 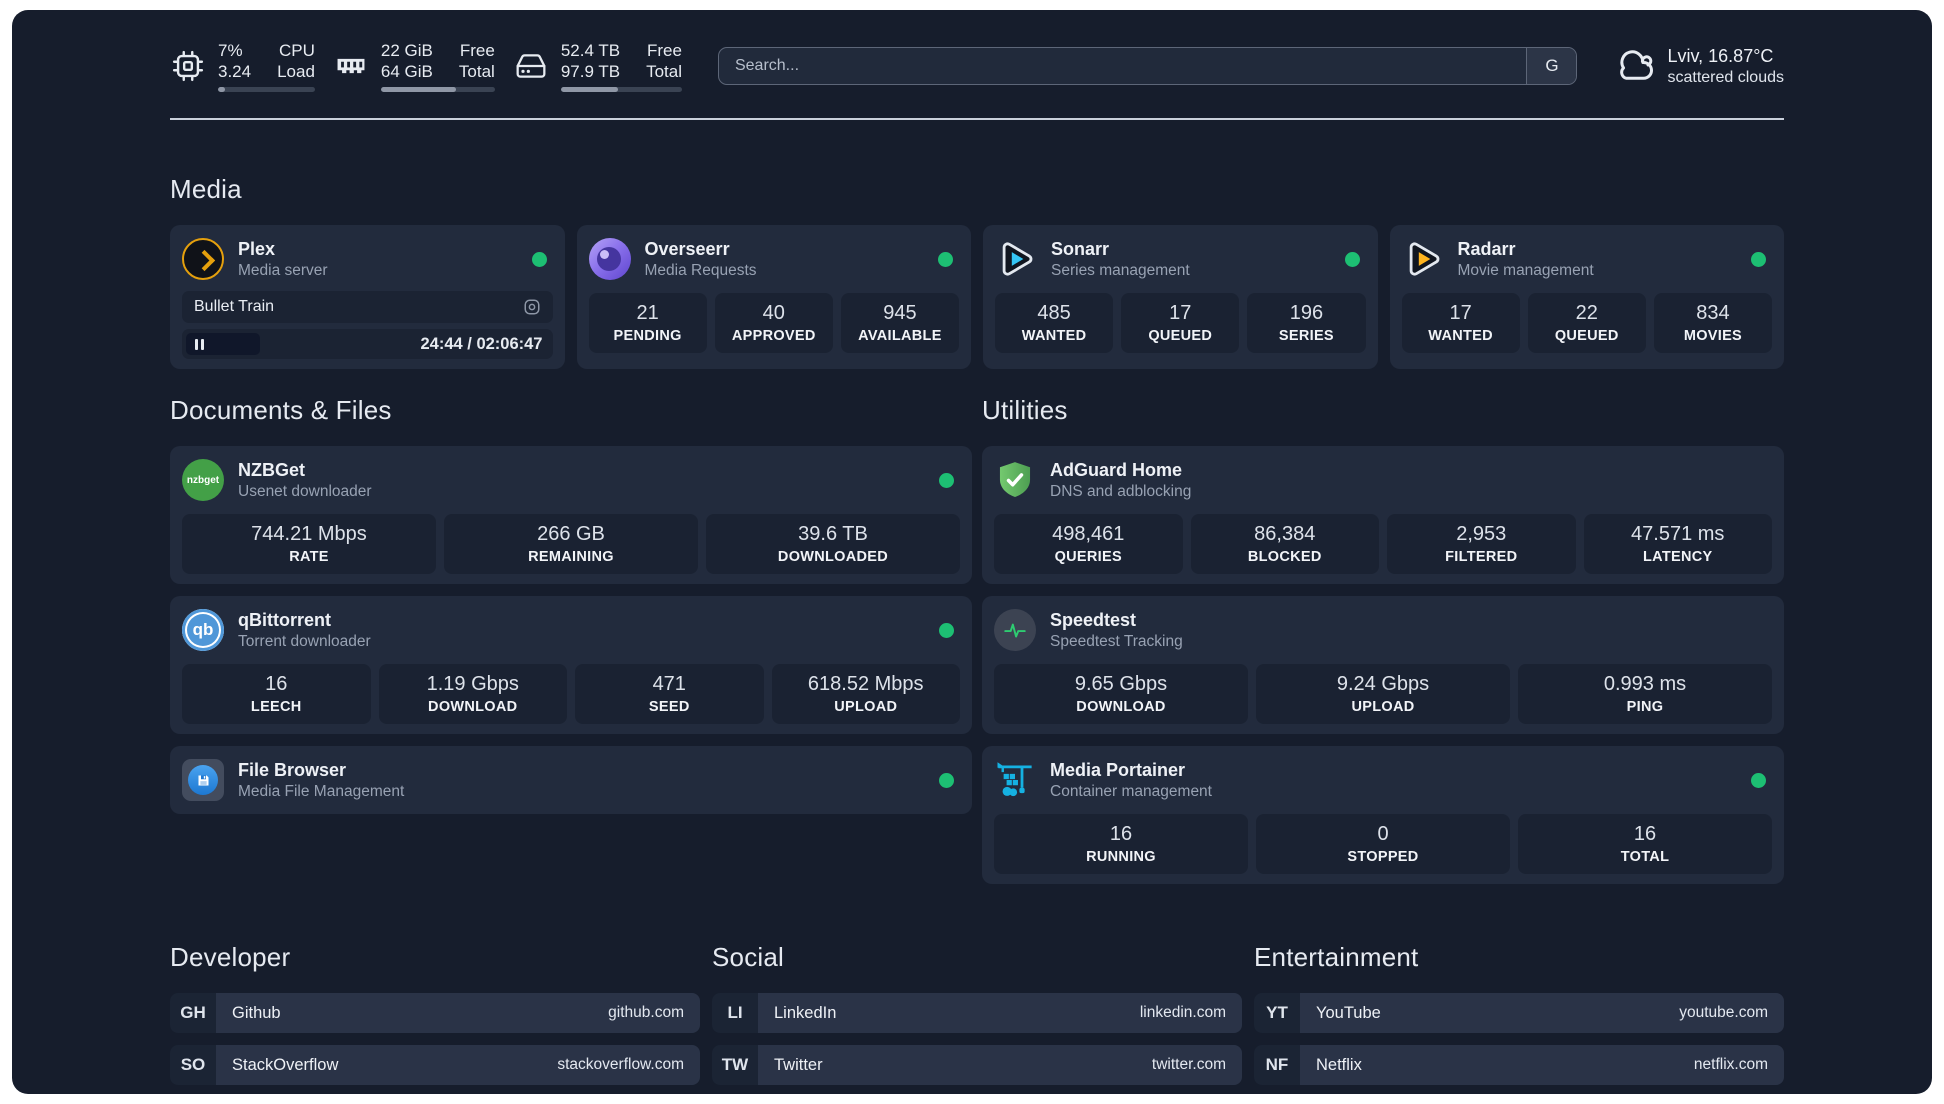 What do you see at coordinates (774, 259) in the screenshot?
I see `service-link-overseerr: Overseerr Media Requests` at bounding box center [774, 259].